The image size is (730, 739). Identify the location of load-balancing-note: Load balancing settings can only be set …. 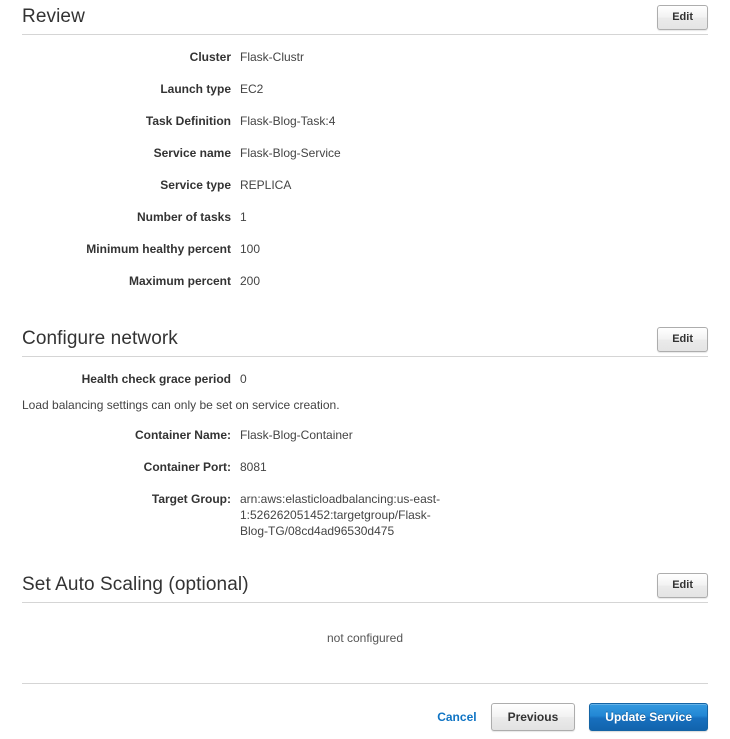
(181, 405).